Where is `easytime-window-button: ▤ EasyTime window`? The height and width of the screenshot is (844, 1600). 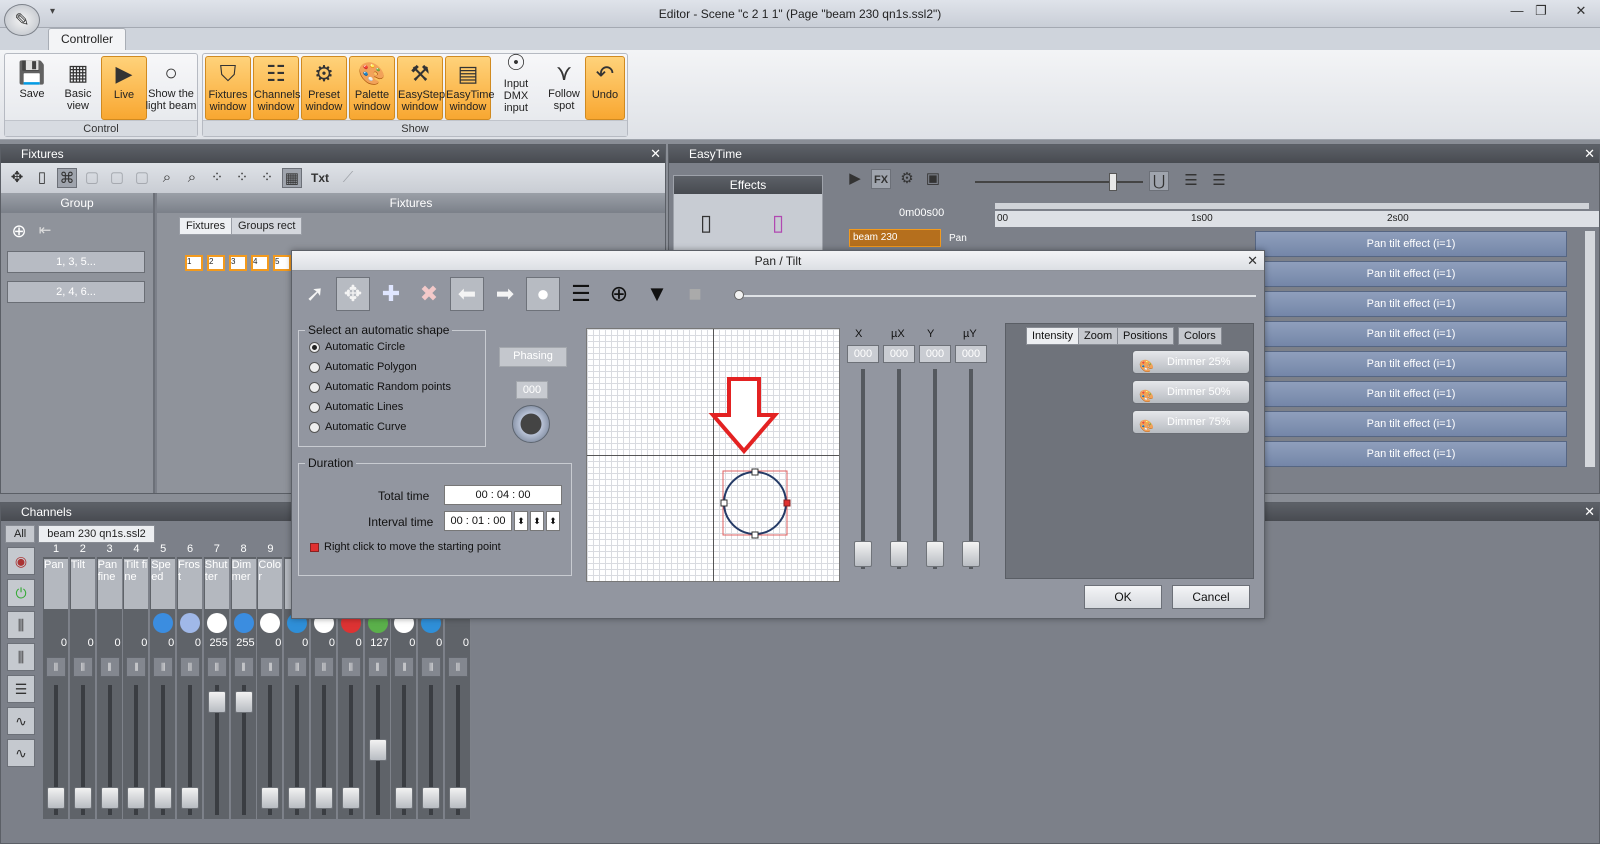
easytime-window-button: ▤ EasyTime window is located at coordinates (470, 88).